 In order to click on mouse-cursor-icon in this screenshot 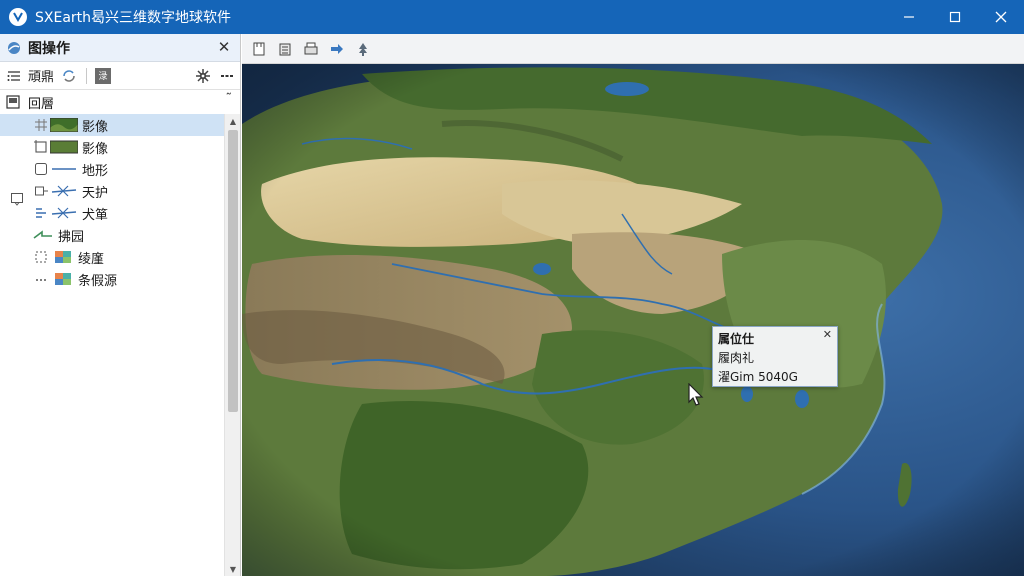, I will do `click(696, 394)`.